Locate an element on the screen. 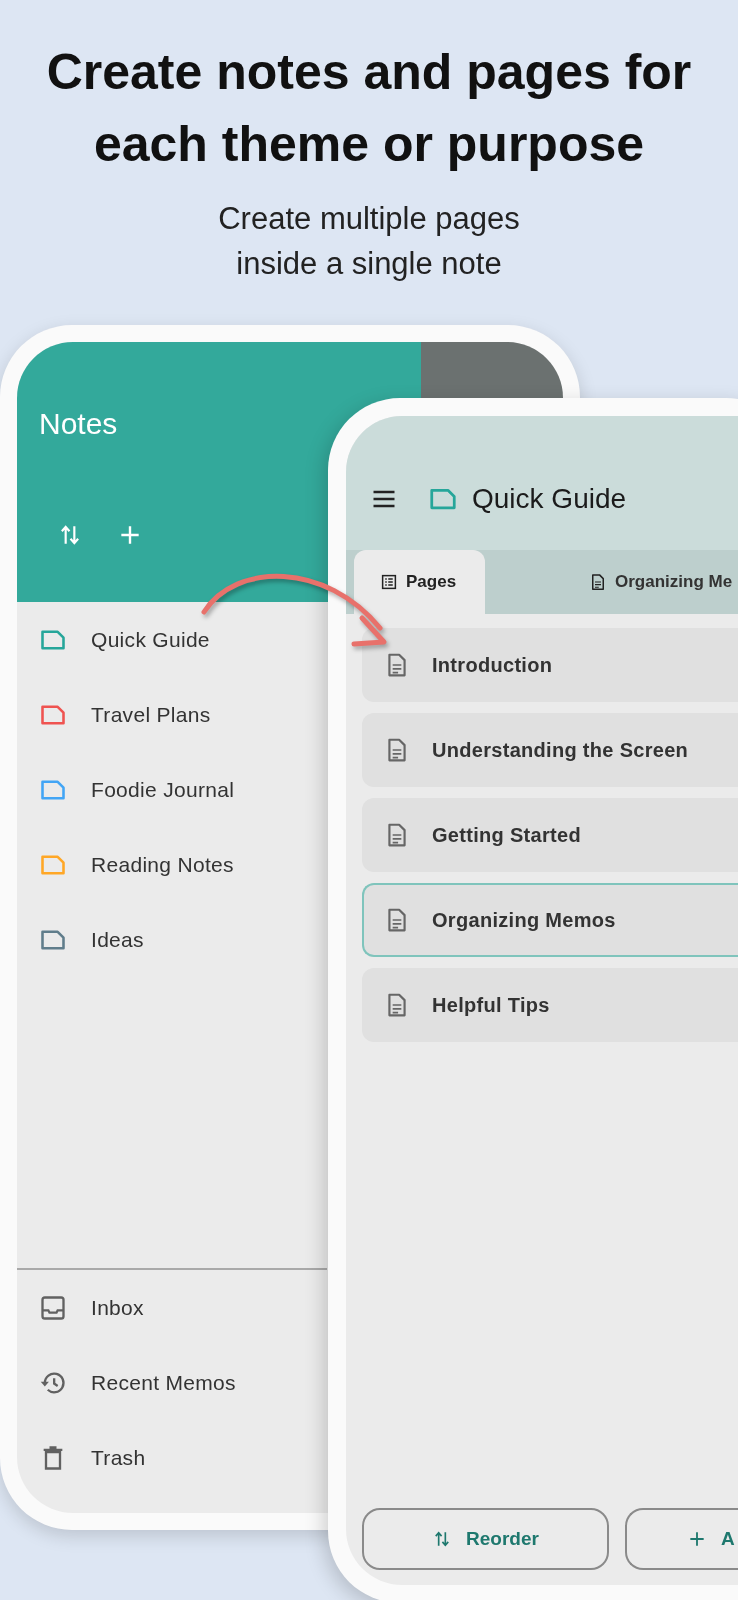 The width and height of the screenshot is (738, 1600). plus-icon is located at coordinates (697, 1539).